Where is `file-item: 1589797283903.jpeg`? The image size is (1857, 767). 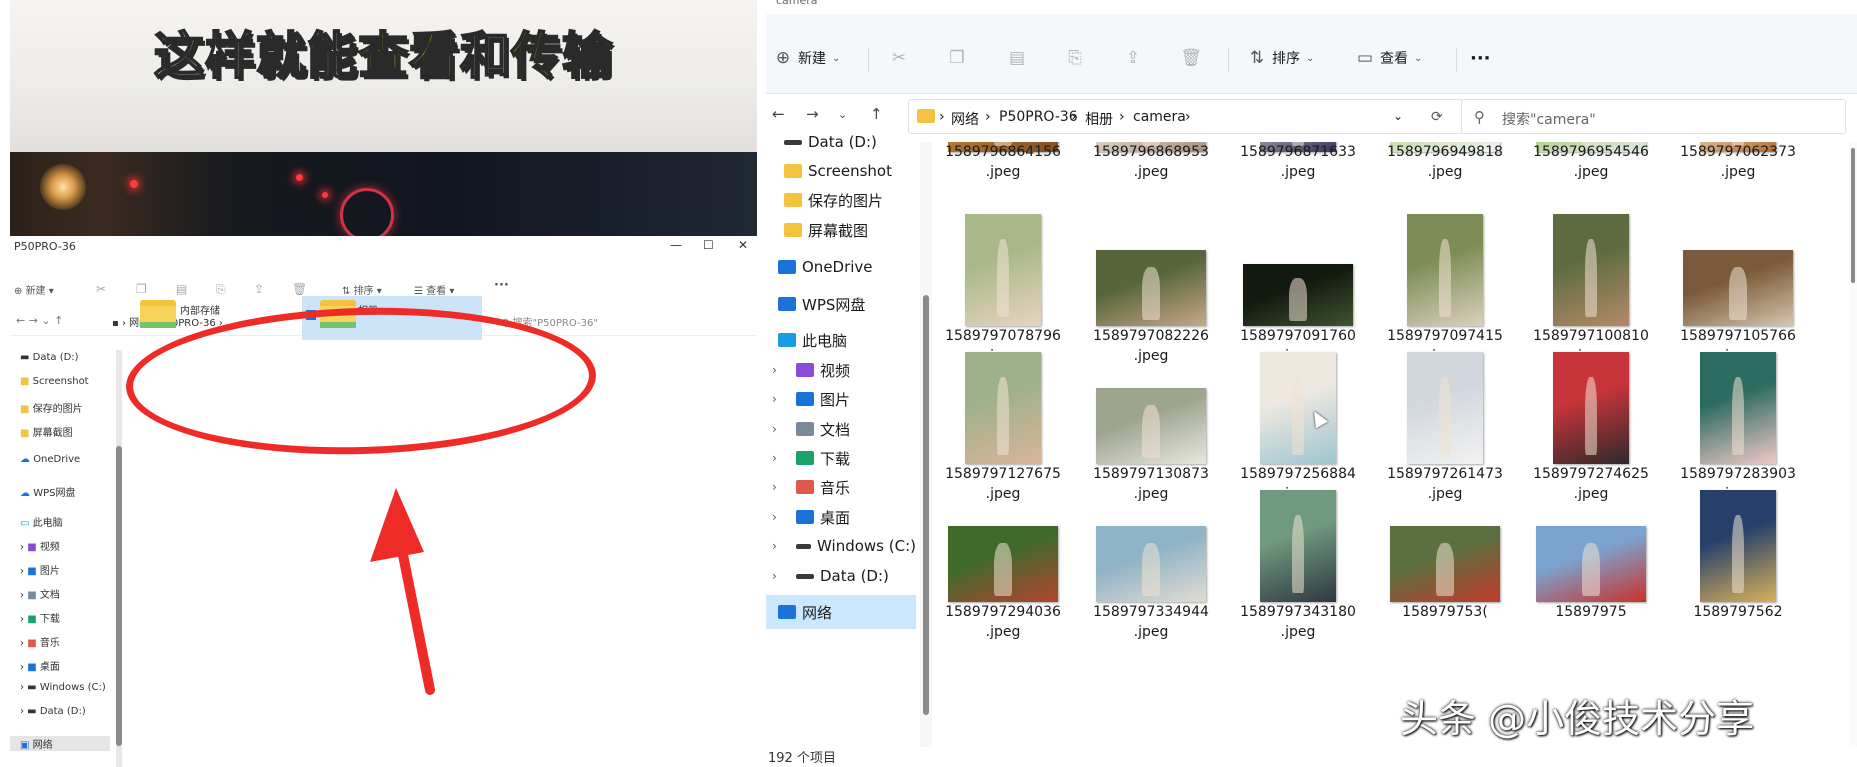 file-item: 1589797283903.jpeg is located at coordinates (1738, 432).